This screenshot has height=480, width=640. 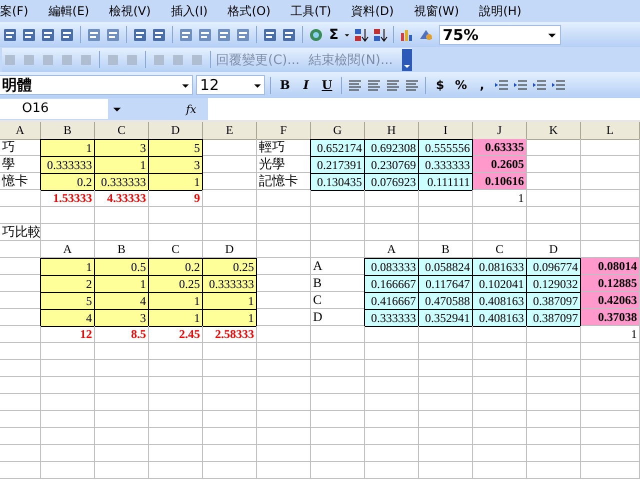 What do you see at coordinates (249, 11) in the screenshot?
I see `menu-item: 格式(O)` at bounding box center [249, 11].